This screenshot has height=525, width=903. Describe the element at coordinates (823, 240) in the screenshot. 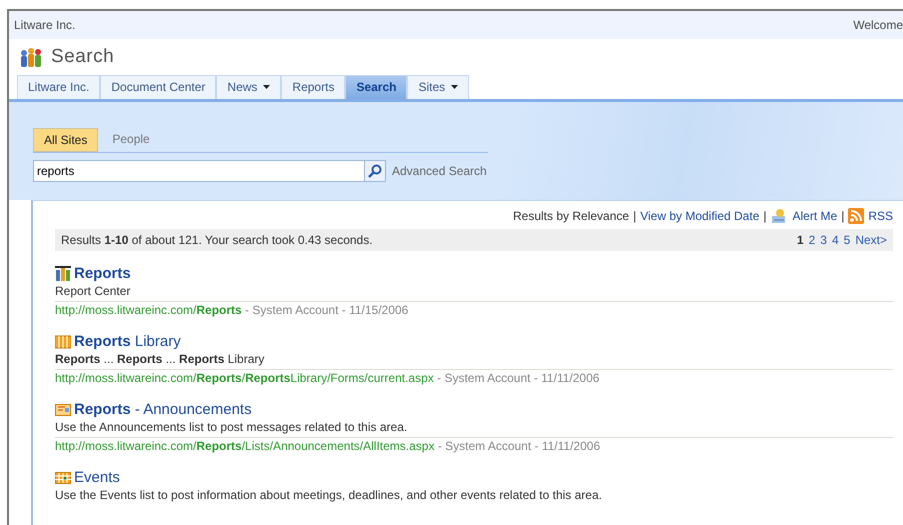

I see `page-link: 3` at that location.